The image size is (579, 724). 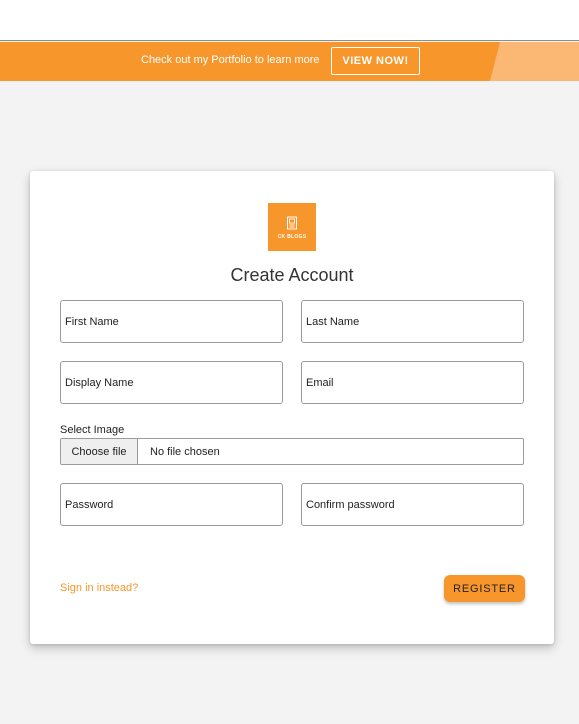 I want to click on promo-text: Check out my Portfolio to learn more, so click(x=230, y=60).